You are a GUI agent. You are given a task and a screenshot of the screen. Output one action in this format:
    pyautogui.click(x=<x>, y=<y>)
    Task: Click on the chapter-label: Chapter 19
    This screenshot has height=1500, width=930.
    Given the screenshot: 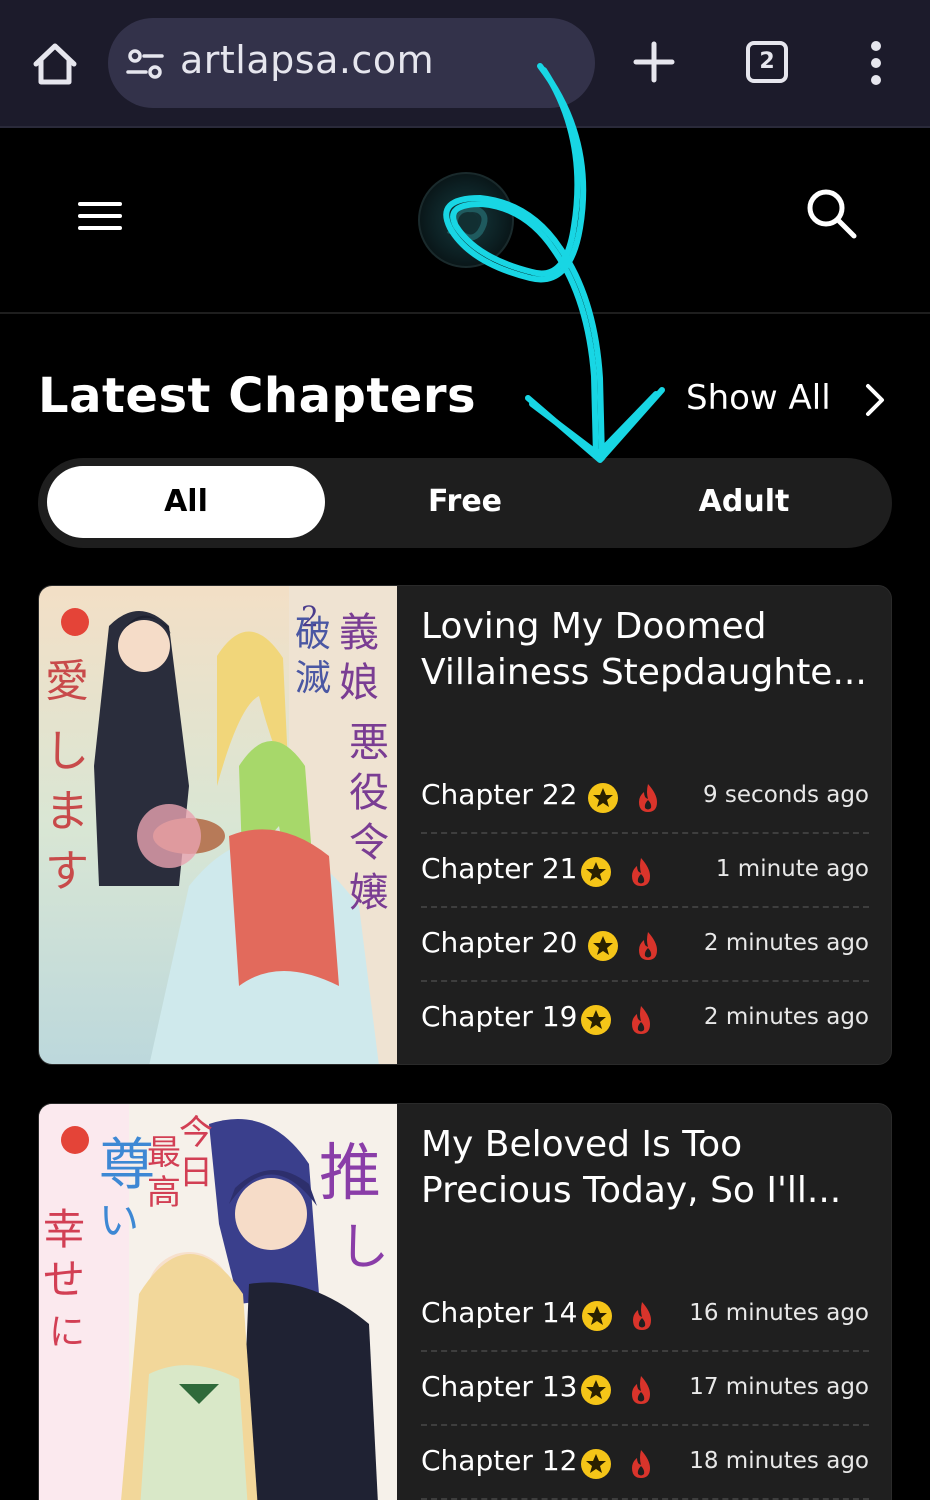 What is the action you would take?
    pyautogui.click(x=499, y=1016)
    